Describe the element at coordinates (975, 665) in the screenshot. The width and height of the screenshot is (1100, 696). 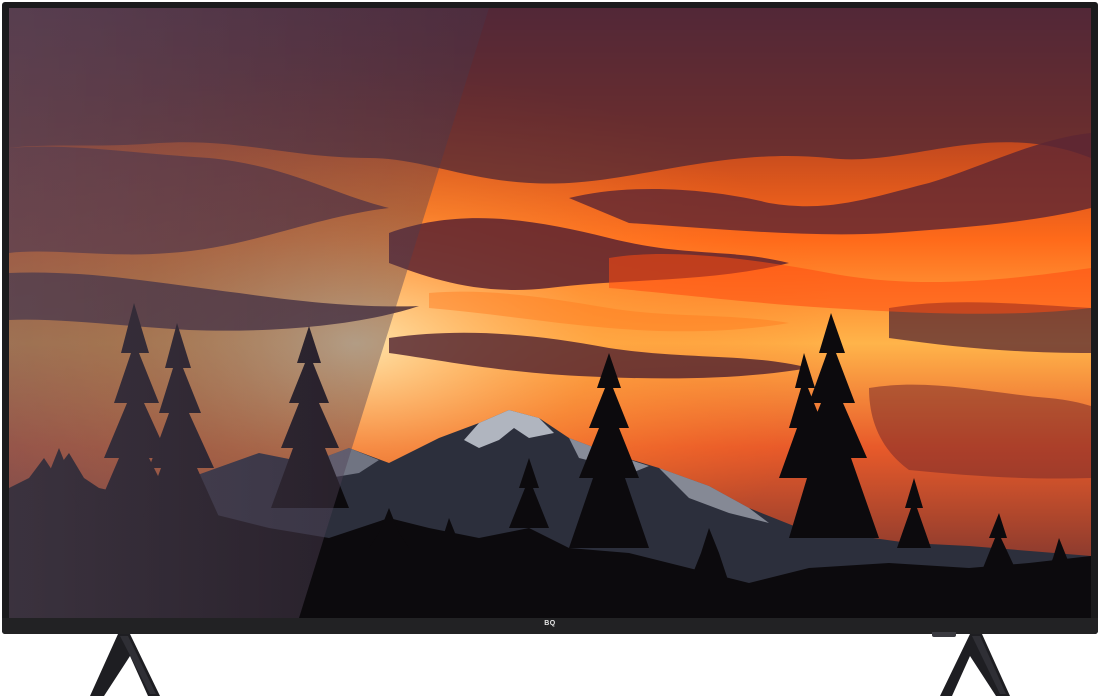
I see `right-stand-leg` at that location.